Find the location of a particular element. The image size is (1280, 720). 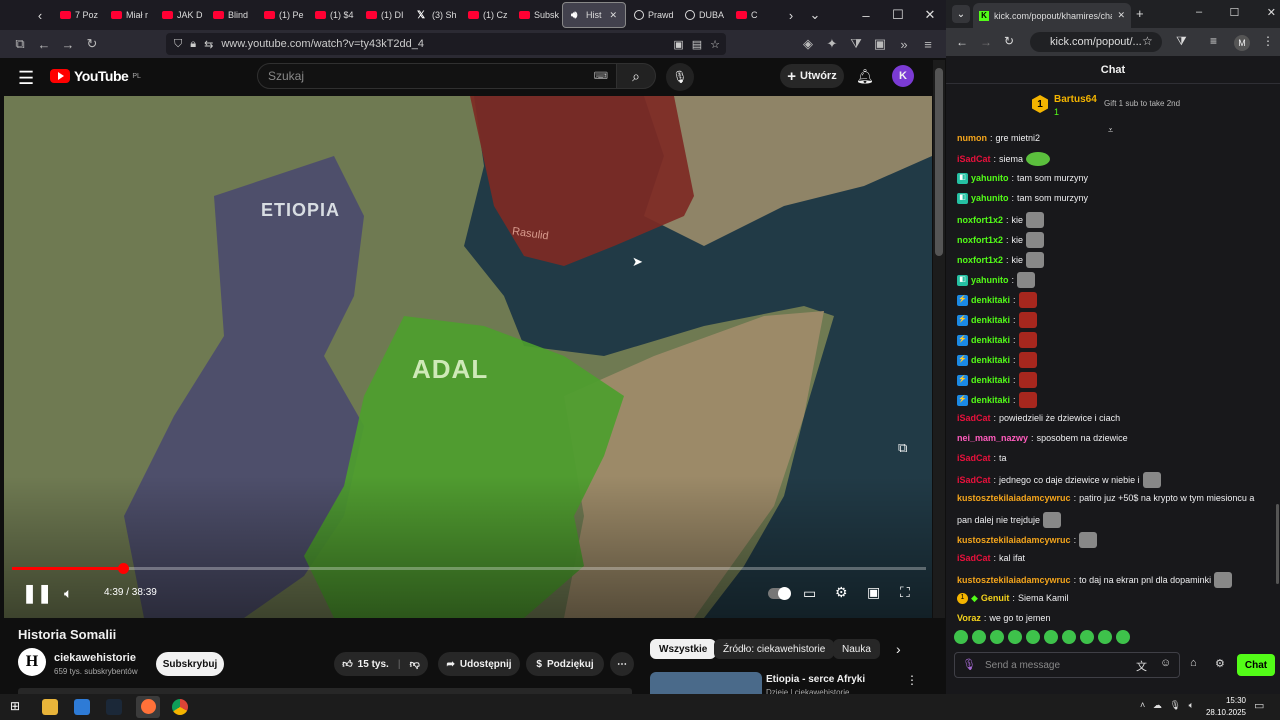

browser-tab: Miał r is located at coordinates (128, 15).